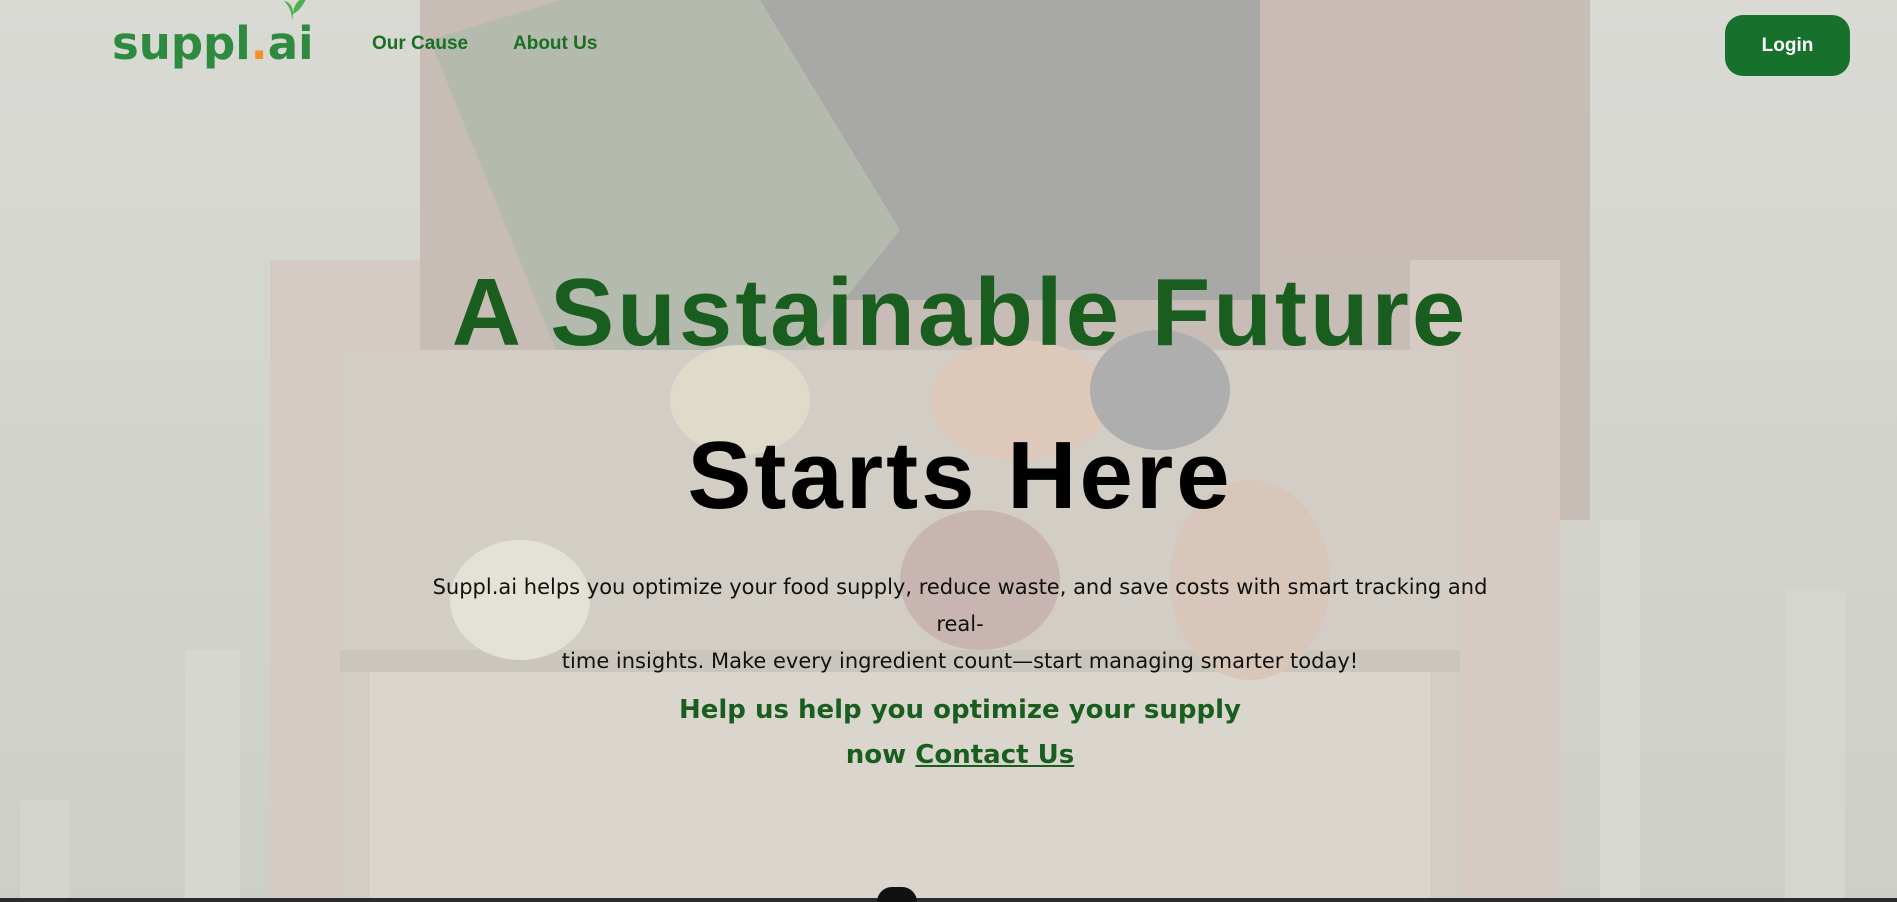  What do you see at coordinates (948, 45) in the screenshot?
I see `top-navigation: suppl. ai Our Cause About Us Login` at bounding box center [948, 45].